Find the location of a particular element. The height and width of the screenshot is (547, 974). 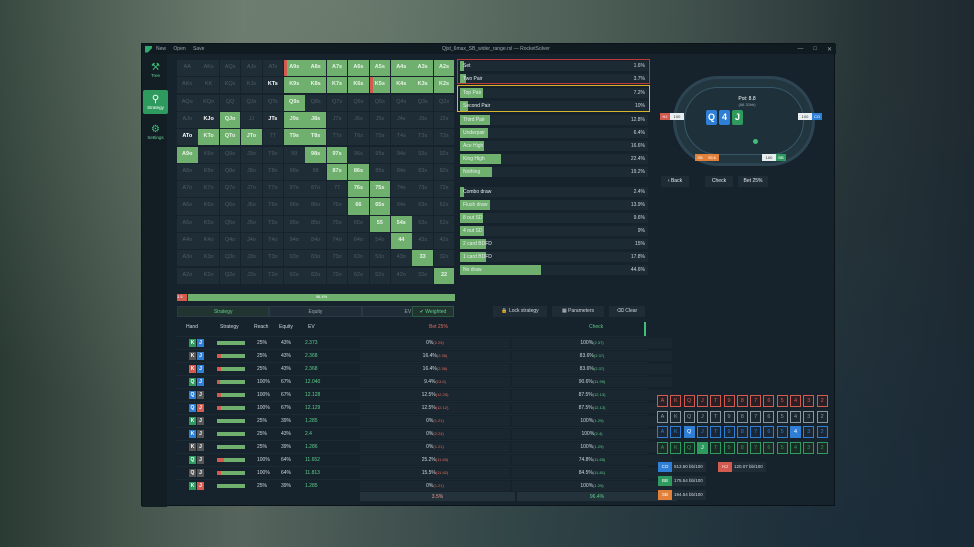

hand-cell: AKs is located at coordinates (208, 68).